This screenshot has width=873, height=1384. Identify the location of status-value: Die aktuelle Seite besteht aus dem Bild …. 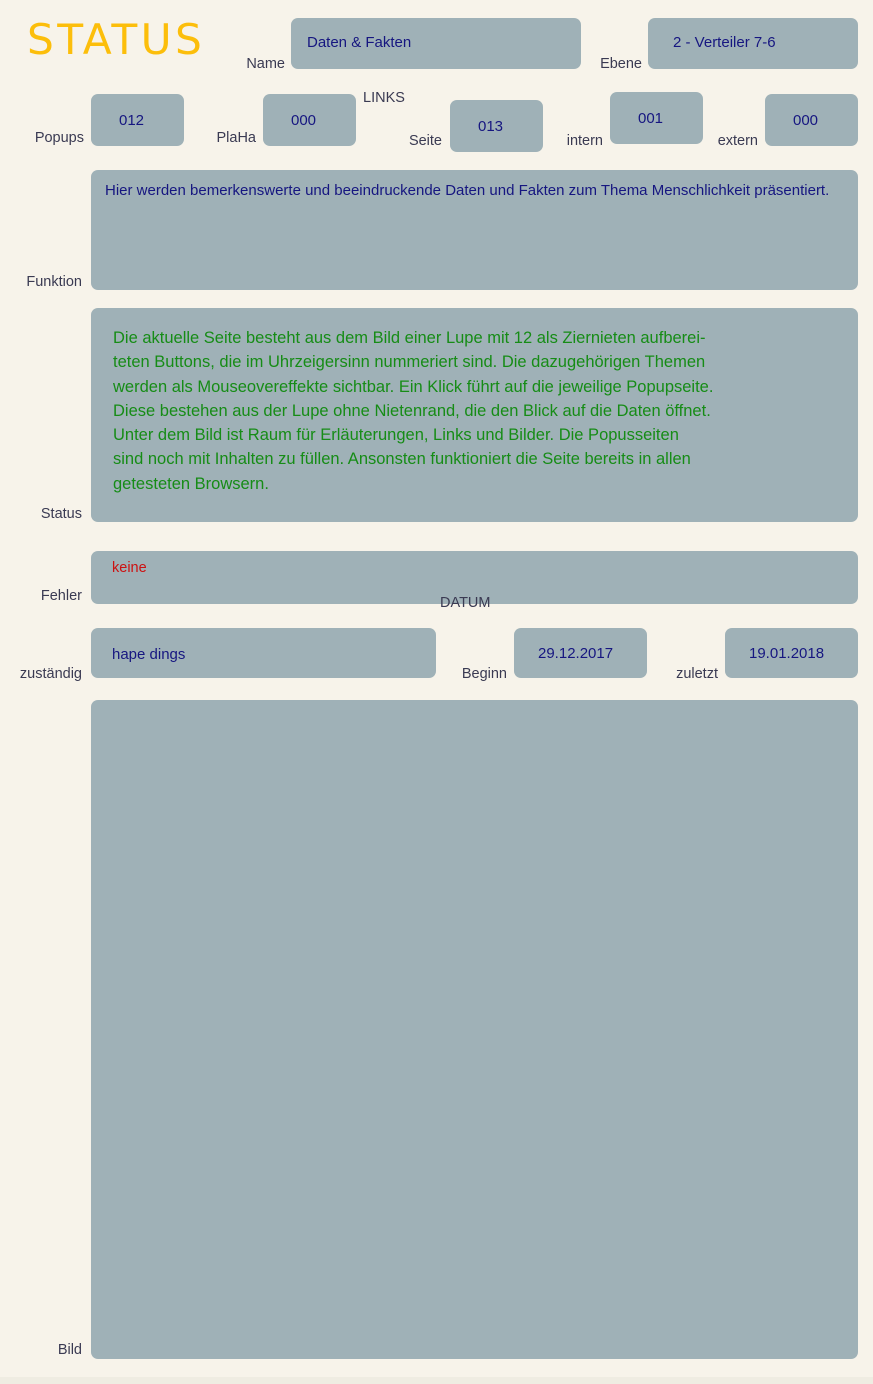
(413, 411).